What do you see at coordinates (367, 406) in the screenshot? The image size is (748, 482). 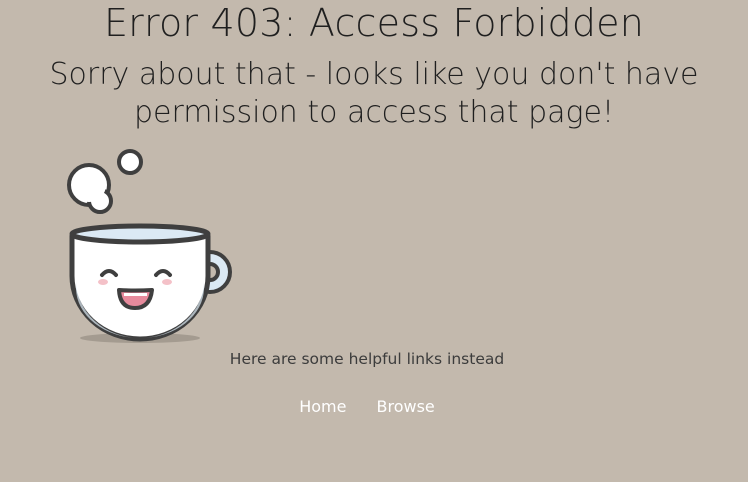 I see `helpful-links-nav: Home Browse` at bounding box center [367, 406].